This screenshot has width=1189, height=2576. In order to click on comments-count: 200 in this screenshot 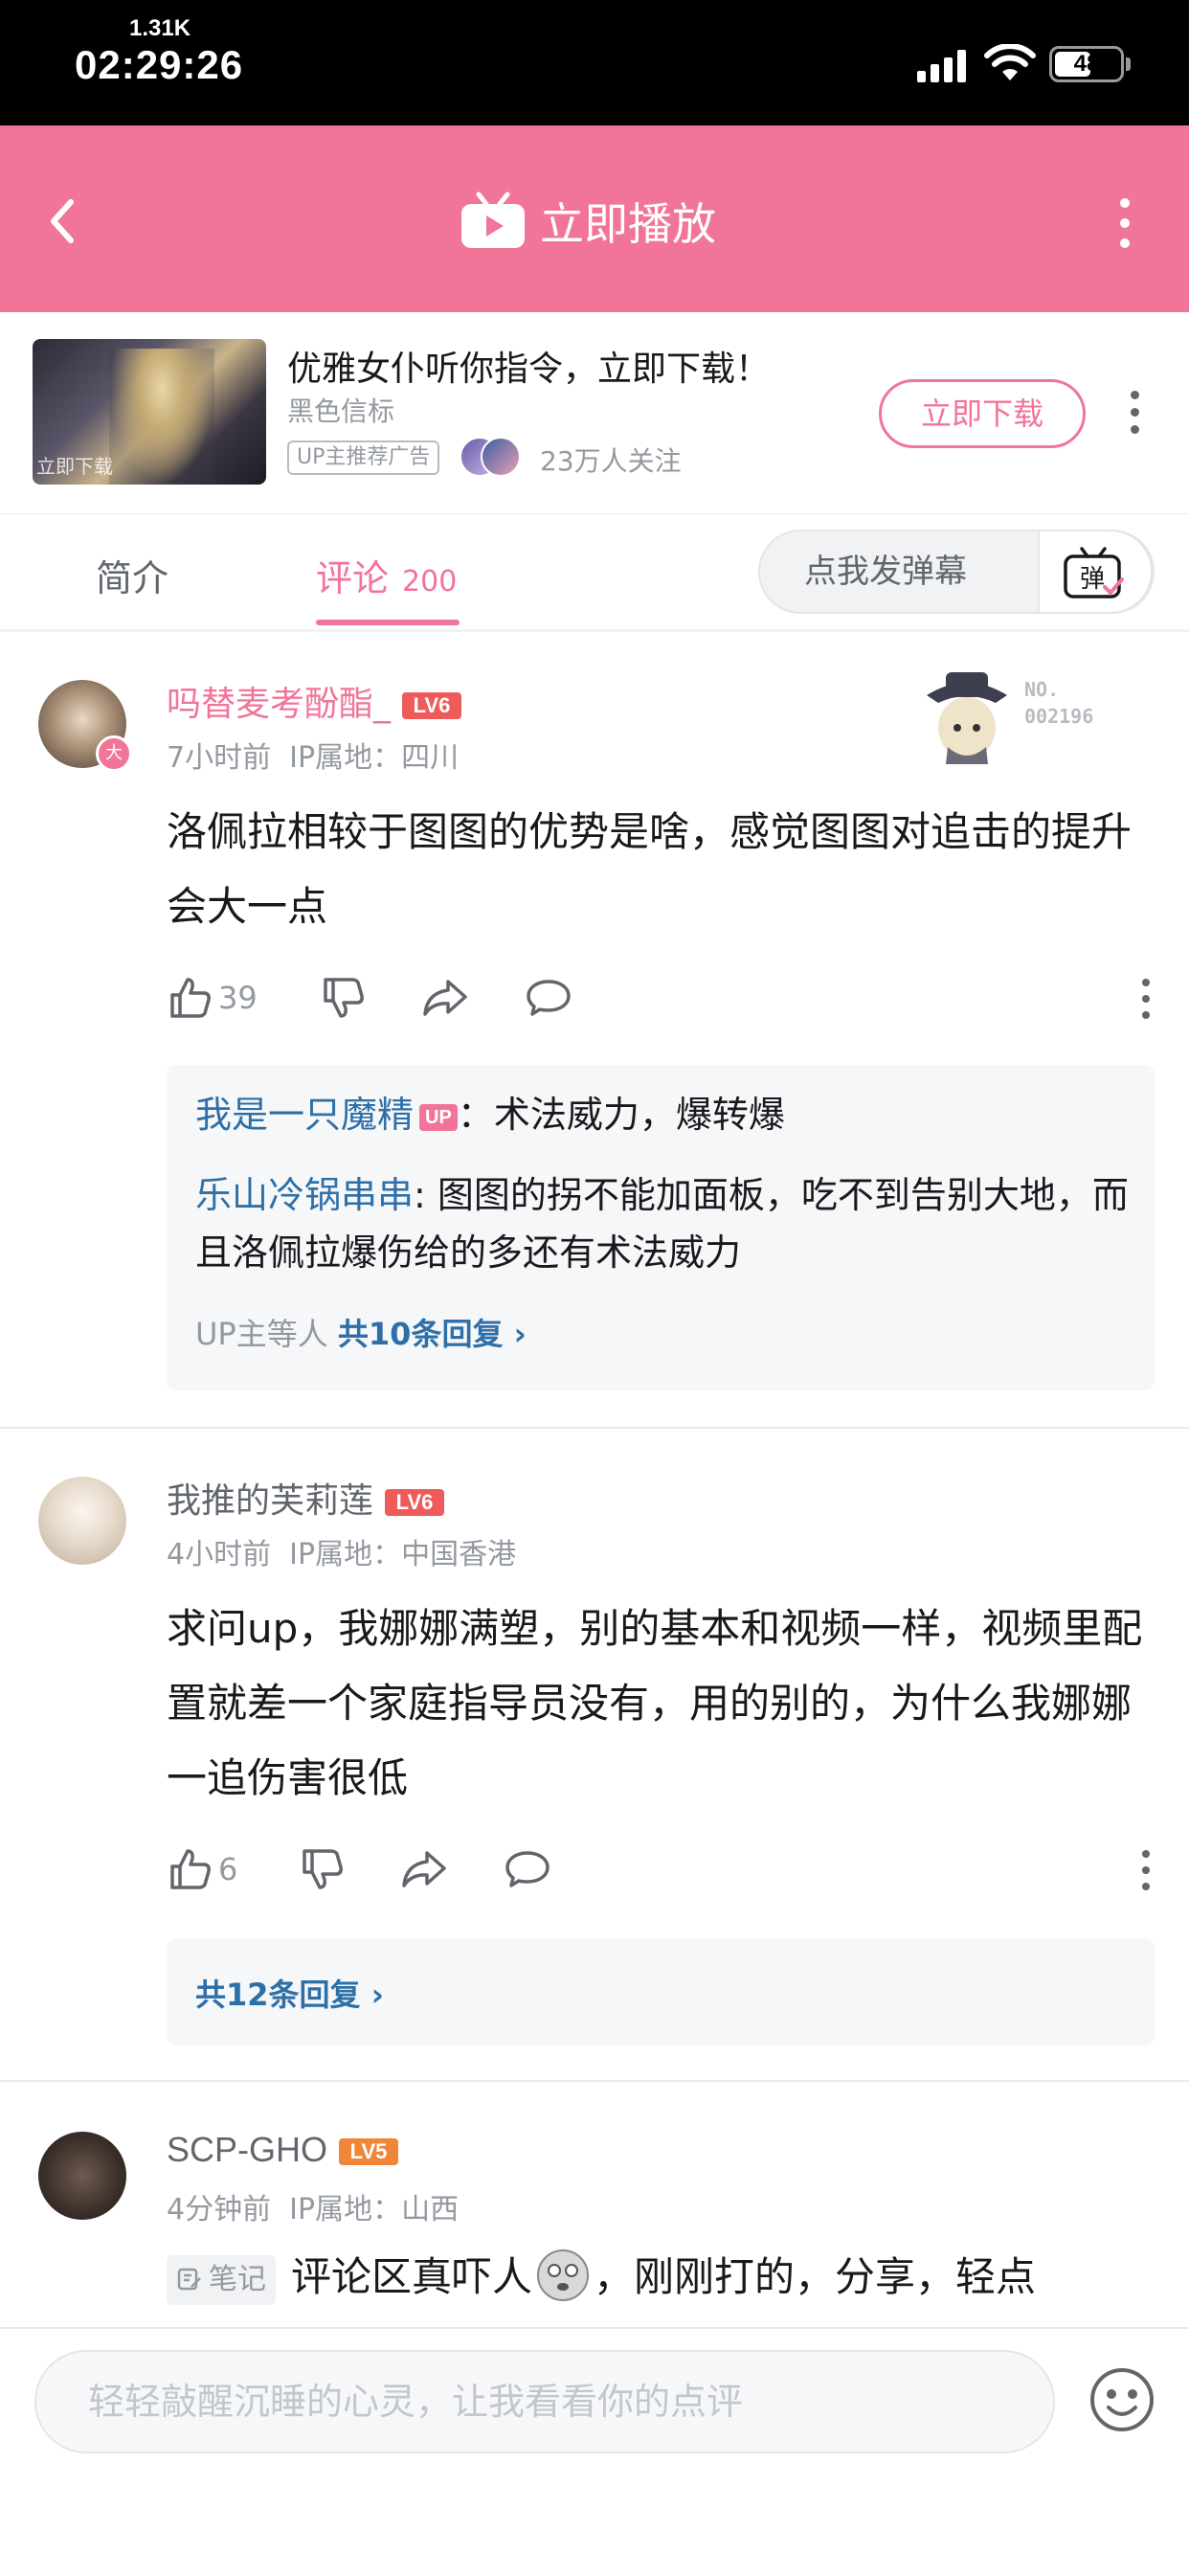, I will do `click(430, 582)`.